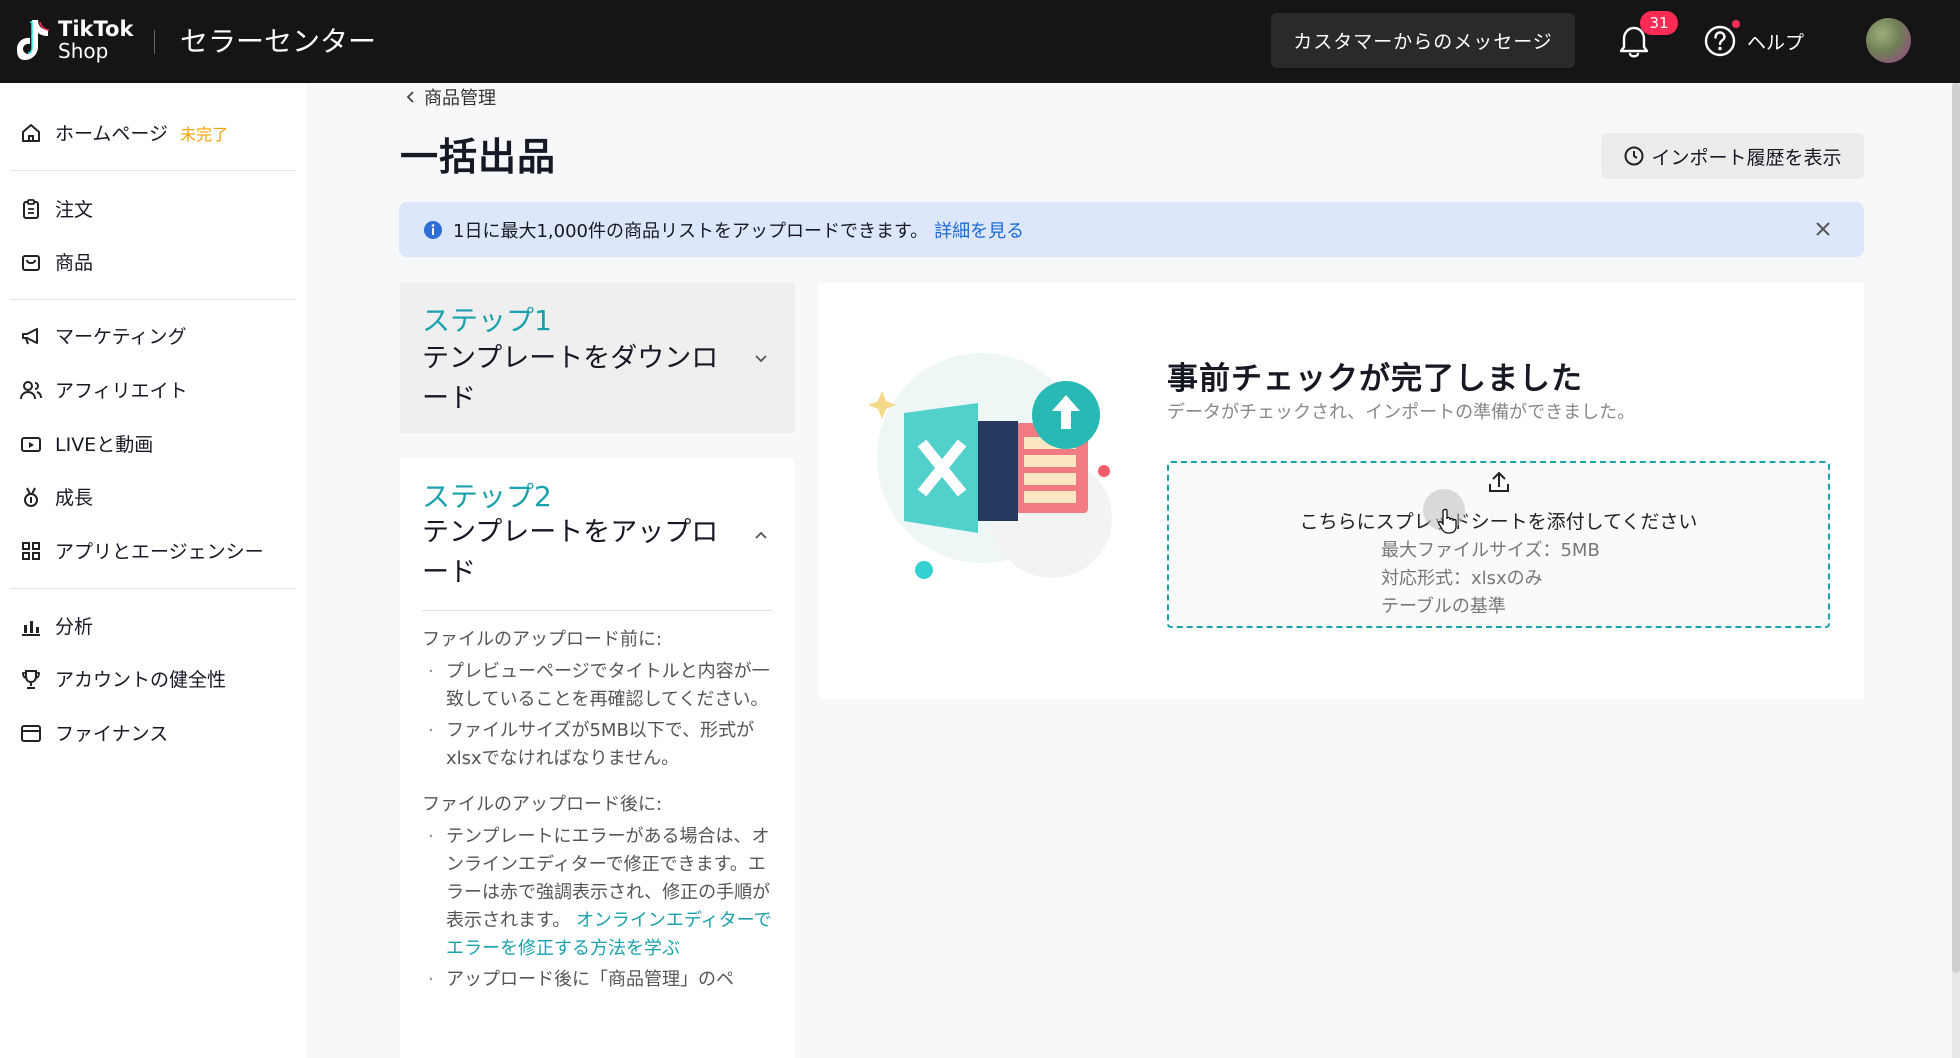  I want to click on chevron-up-icon, so click(761, 535).